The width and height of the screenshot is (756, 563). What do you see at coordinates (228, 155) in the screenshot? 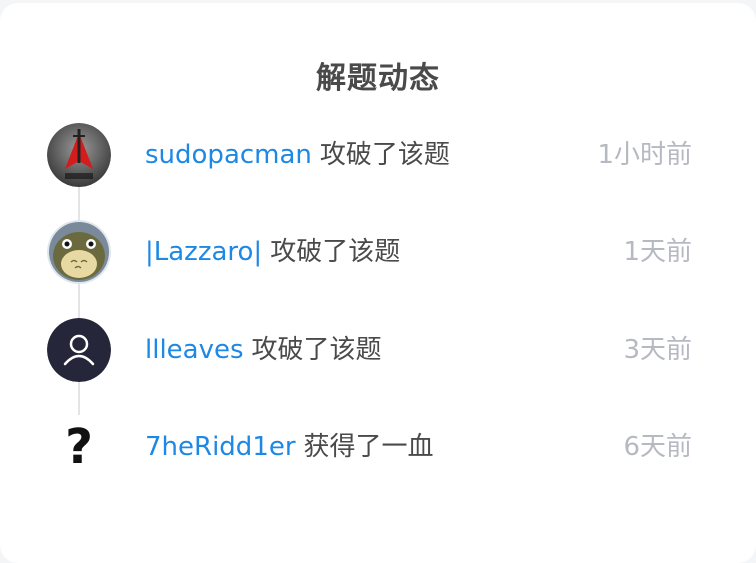
I see `username-link: sudopacman` at bounding box center [228, 155].